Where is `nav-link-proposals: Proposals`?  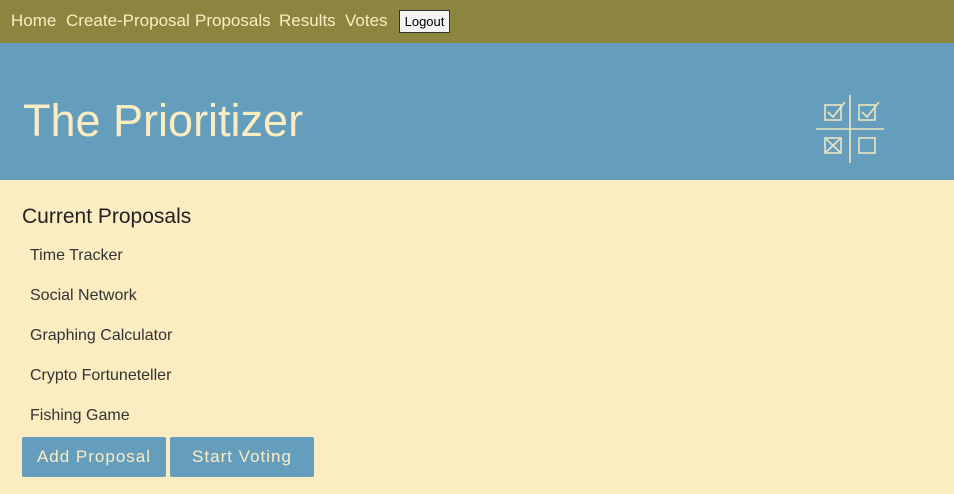
nav-link-proposals: Proposals is located at coordinates (233, 21).